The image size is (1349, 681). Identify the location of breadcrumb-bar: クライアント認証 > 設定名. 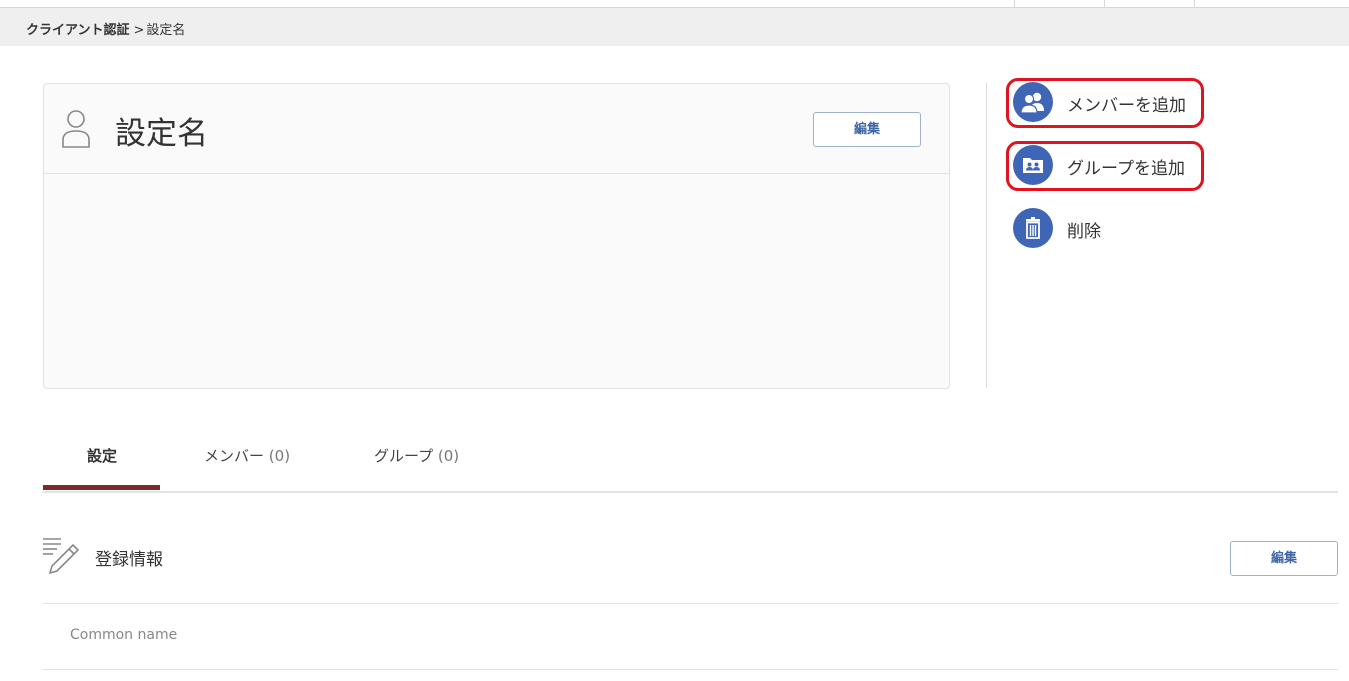
(674, 27).